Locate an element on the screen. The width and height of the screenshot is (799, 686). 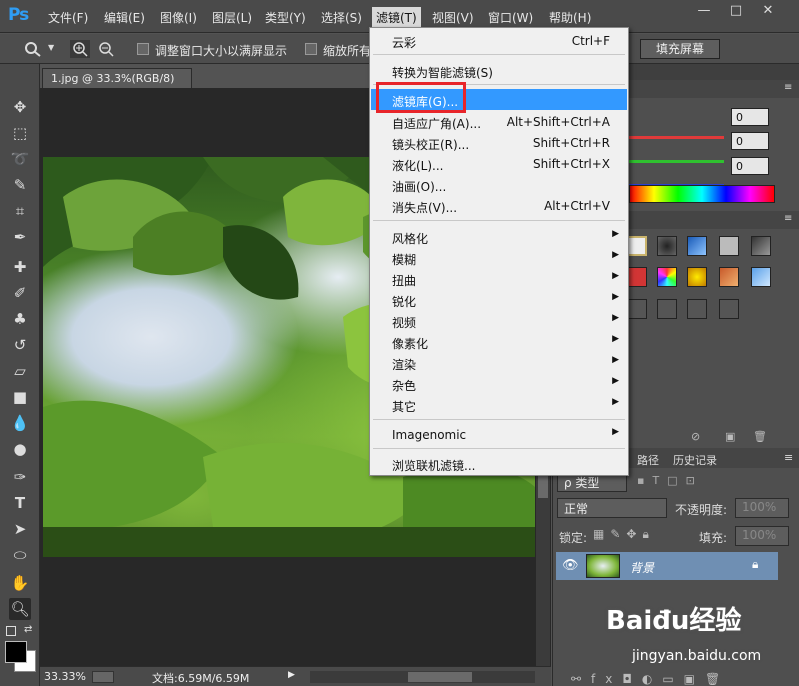
opacity-input: 100% is located at coordinates (762, 508).